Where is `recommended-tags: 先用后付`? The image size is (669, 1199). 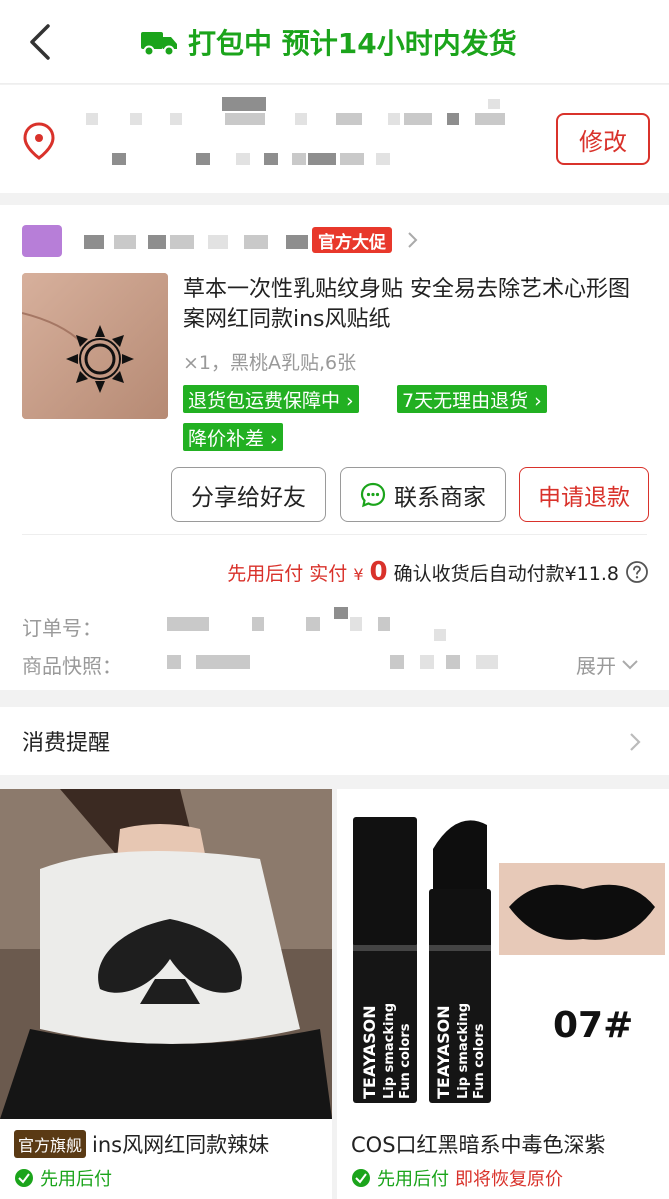 recommended-tags: 先用后付 is located at coordinates (63, 1178).